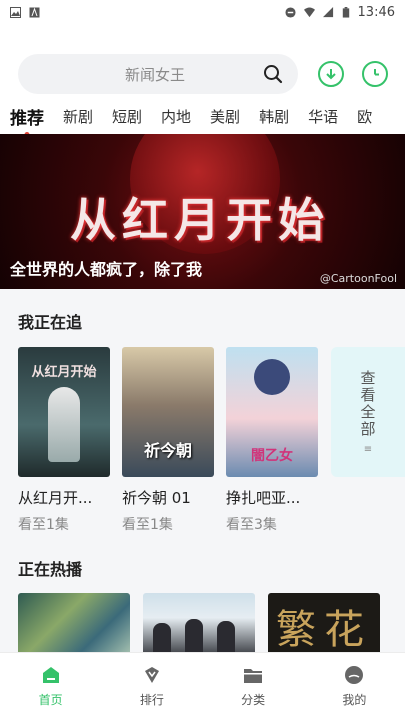  Describe the element at coordinates (324, 630) in the screenshot. I see `thumbnail-title-art: 繁花` at that location.